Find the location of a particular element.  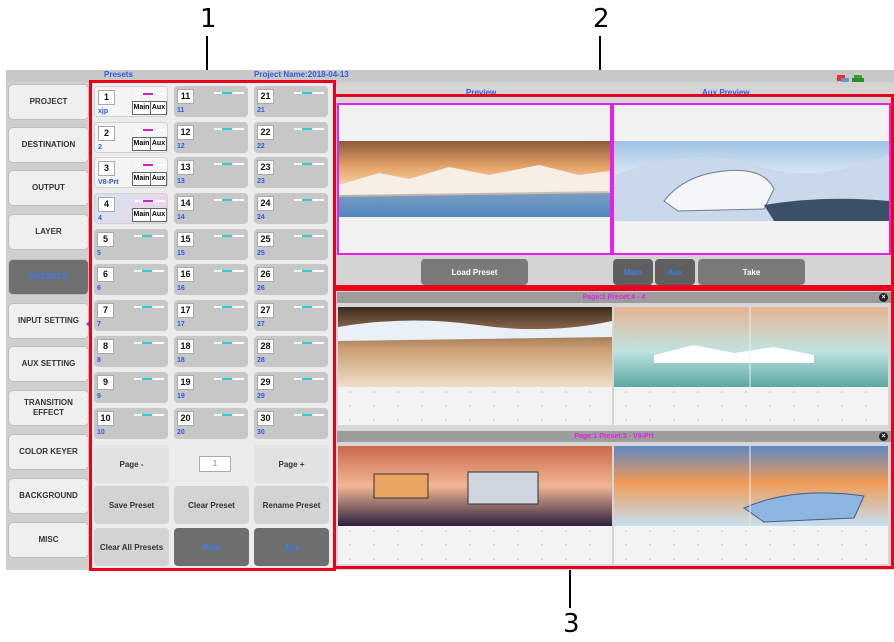

nav-output: OUTPUT is located at coordinates (48, 188).